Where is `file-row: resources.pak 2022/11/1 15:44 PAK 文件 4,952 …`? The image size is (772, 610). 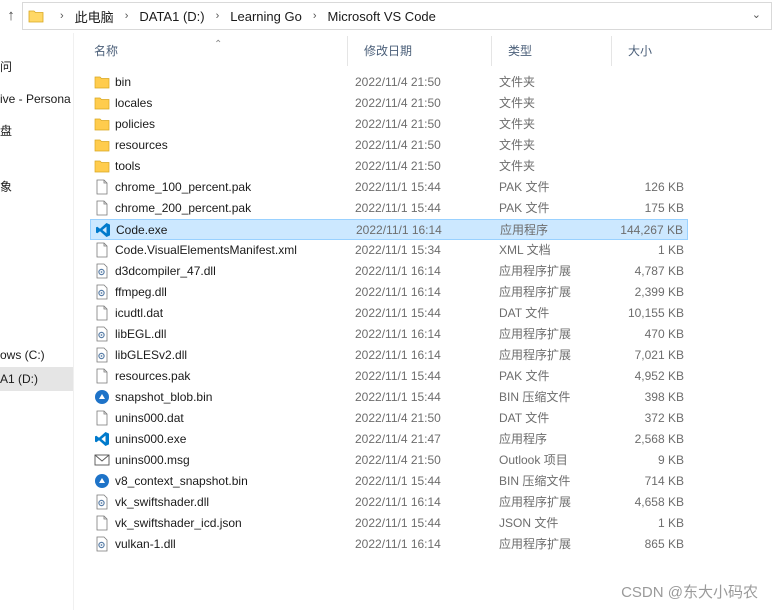 file-row: resources.pak 2022/11/1 15:44 PAK 文件 4,952 … is located at coordinates (389, 376).